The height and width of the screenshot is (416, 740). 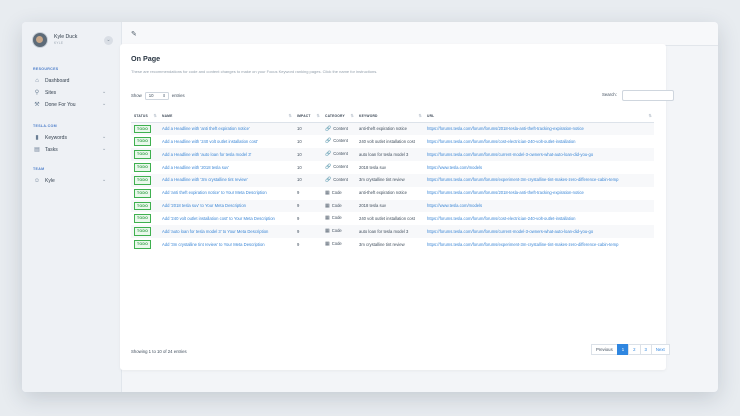 What do you see at coordinates (339, 116) in the screenshot?
I see `column-header-category: CATEGORY` at bounding box center [339, 116].